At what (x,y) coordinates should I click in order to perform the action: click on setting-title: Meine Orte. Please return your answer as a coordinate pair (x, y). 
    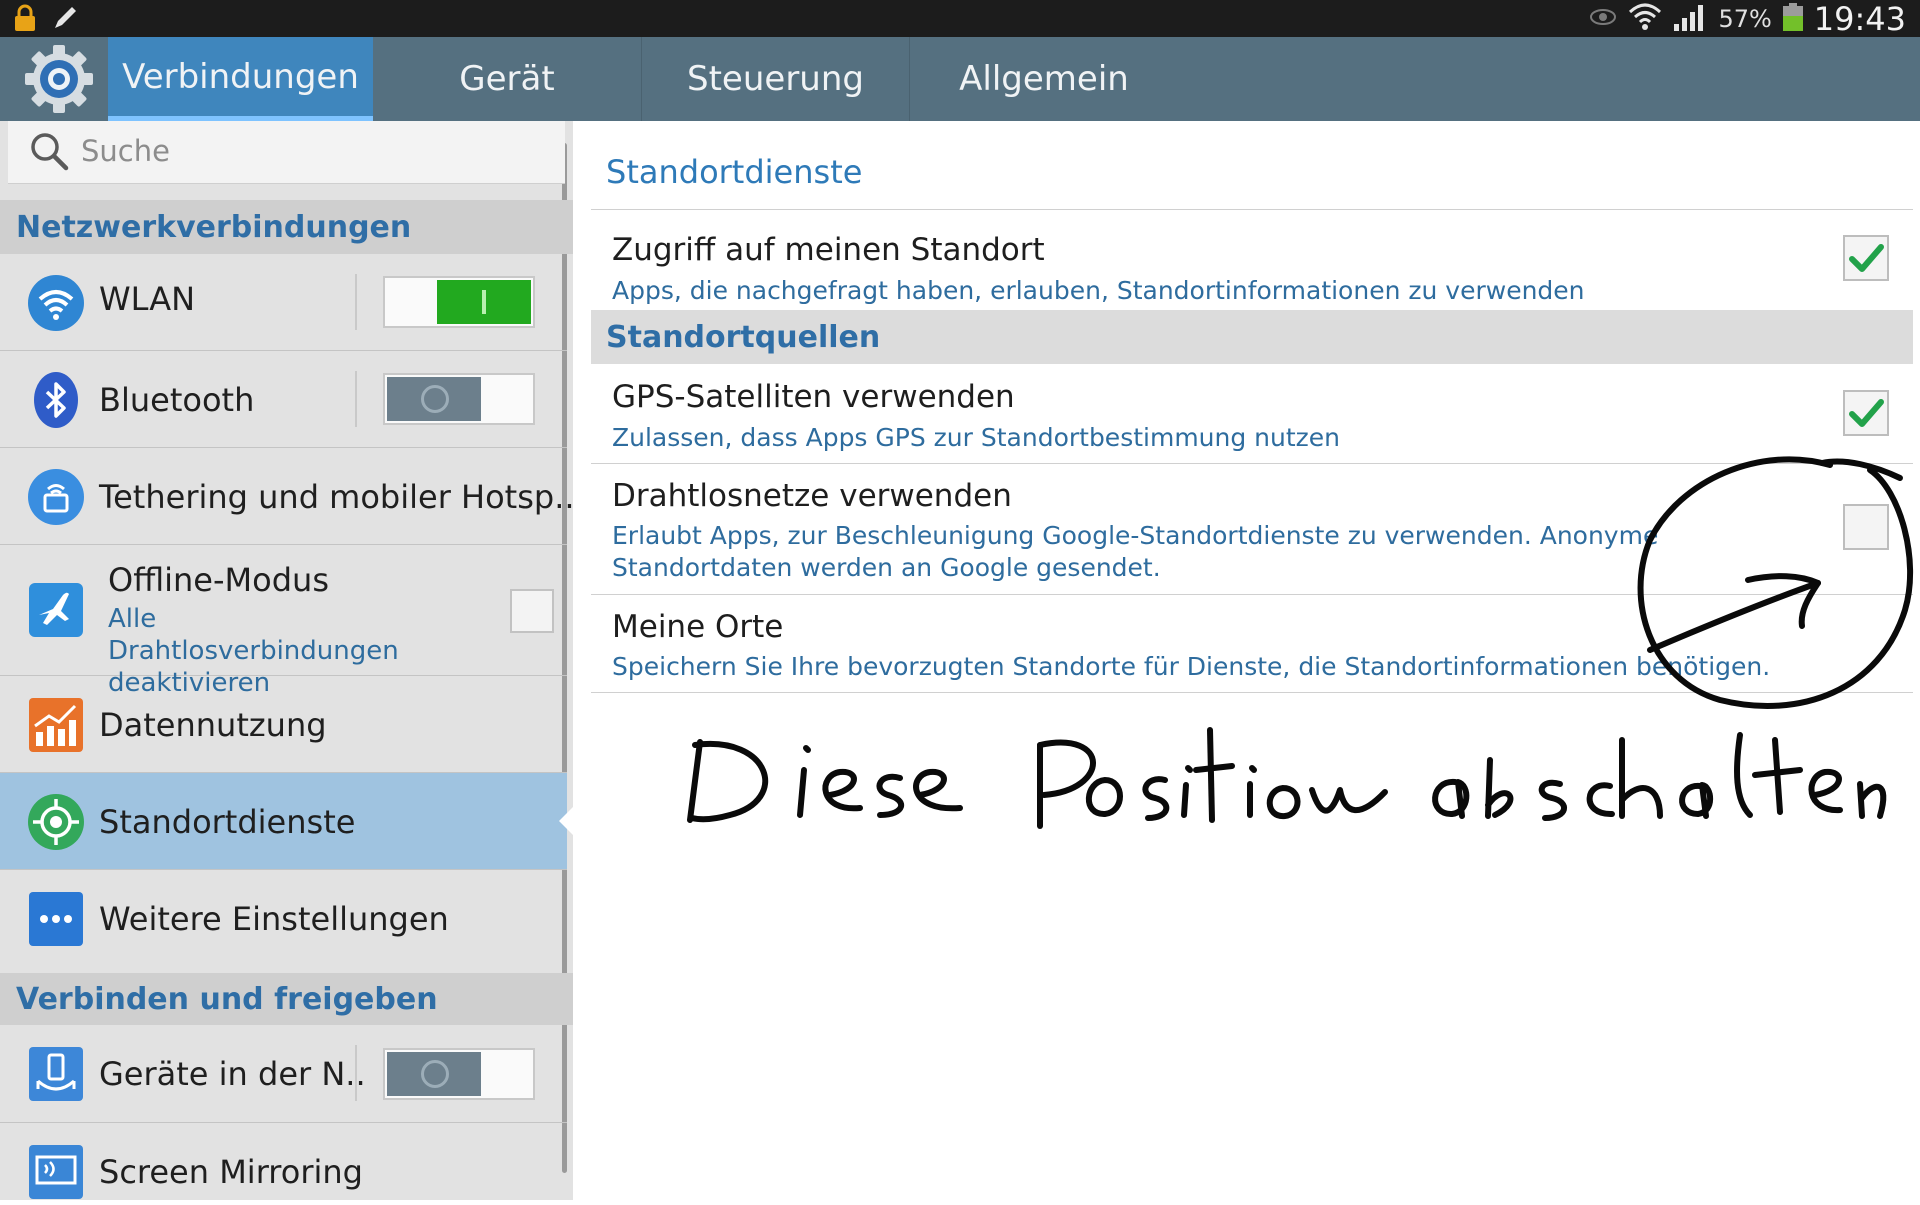
    Looking at the image, I should click on (698, 627).